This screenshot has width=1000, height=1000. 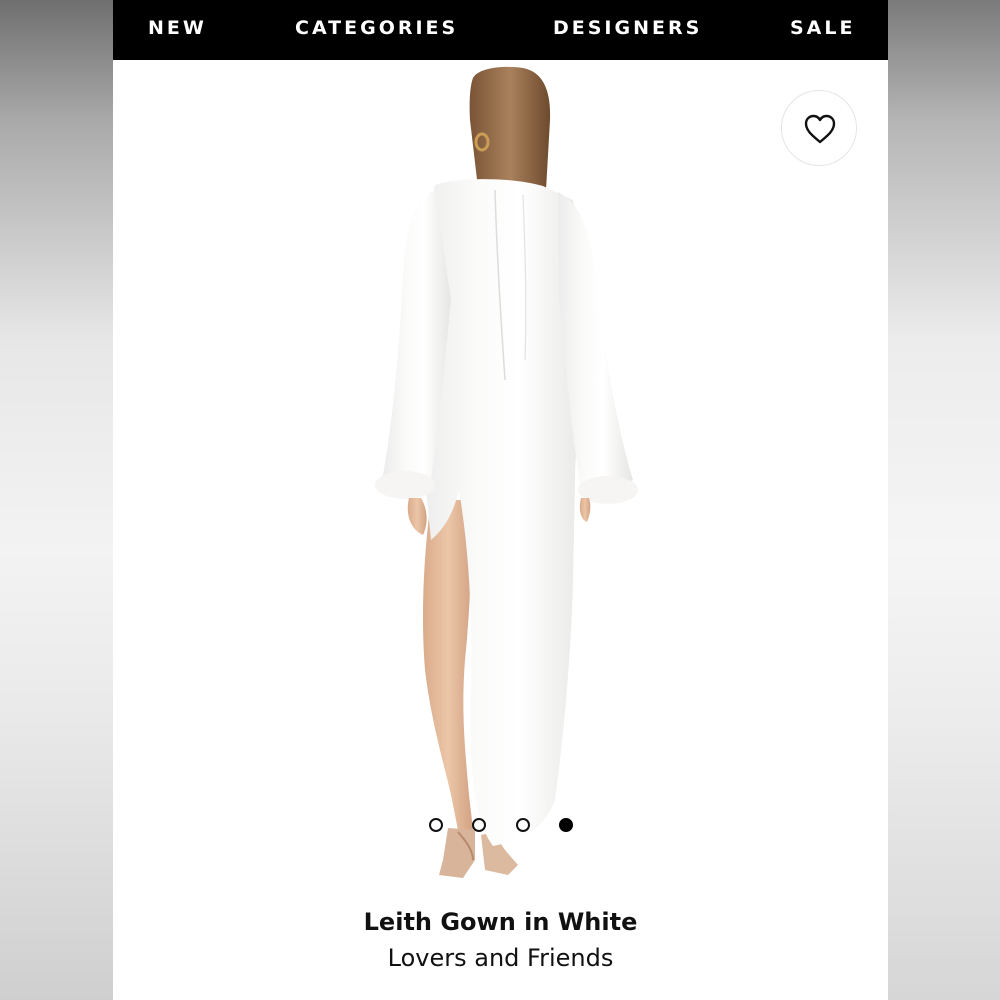 I want to click on background-right-blur, so click(x=944, y=500).